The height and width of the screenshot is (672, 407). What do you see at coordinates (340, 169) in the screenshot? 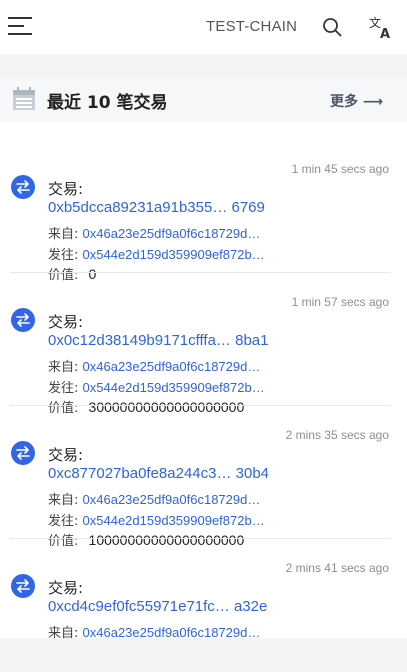
I see `tx-time: 1 min 45 secs ago` at bounding box center [340, 169].